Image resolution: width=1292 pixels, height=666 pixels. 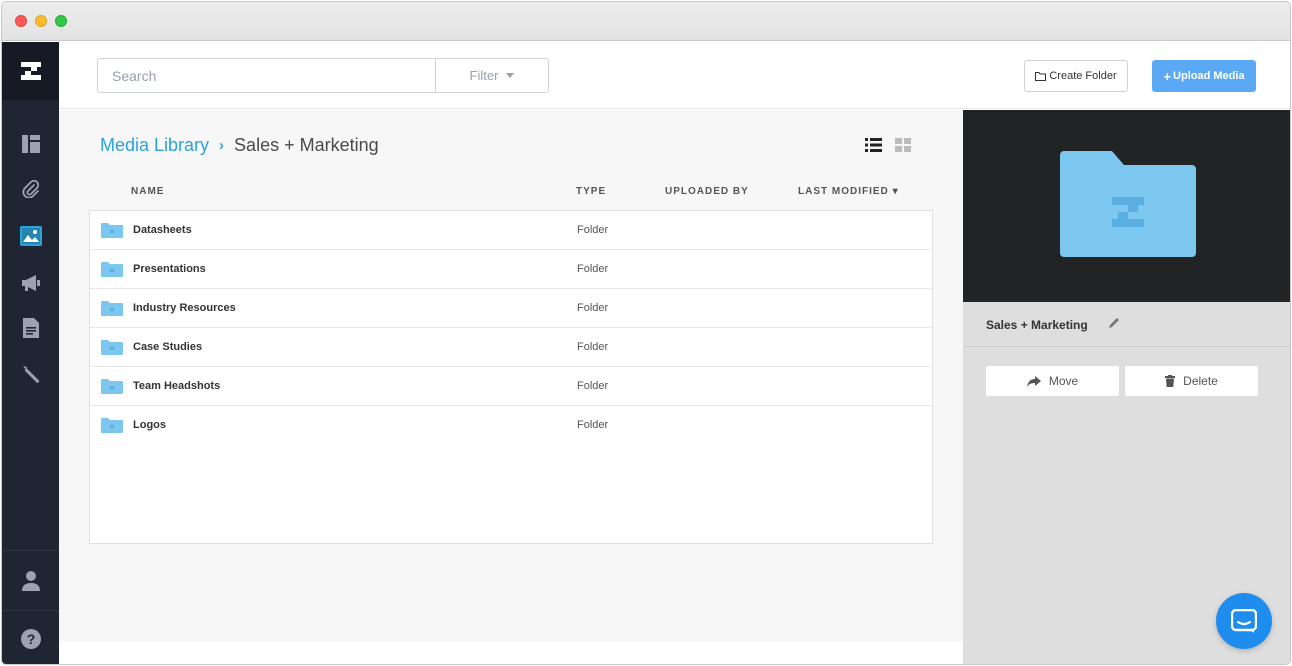 What do you see at coordinates (511, 347) in the screenshot?
I see `table-row: Case Studies Folder` at bounding box center [511, 347].